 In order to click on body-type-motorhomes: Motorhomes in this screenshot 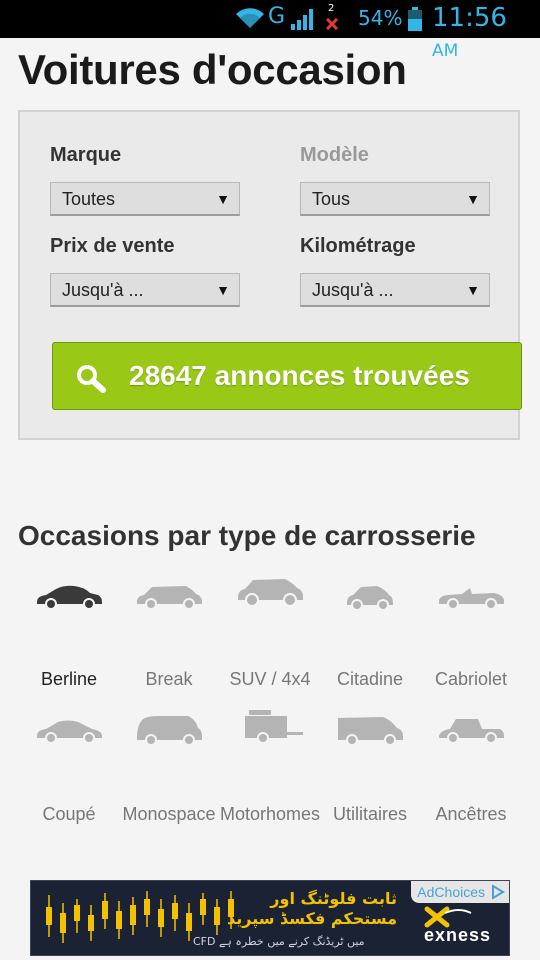, I will do `click(270, 770)`.